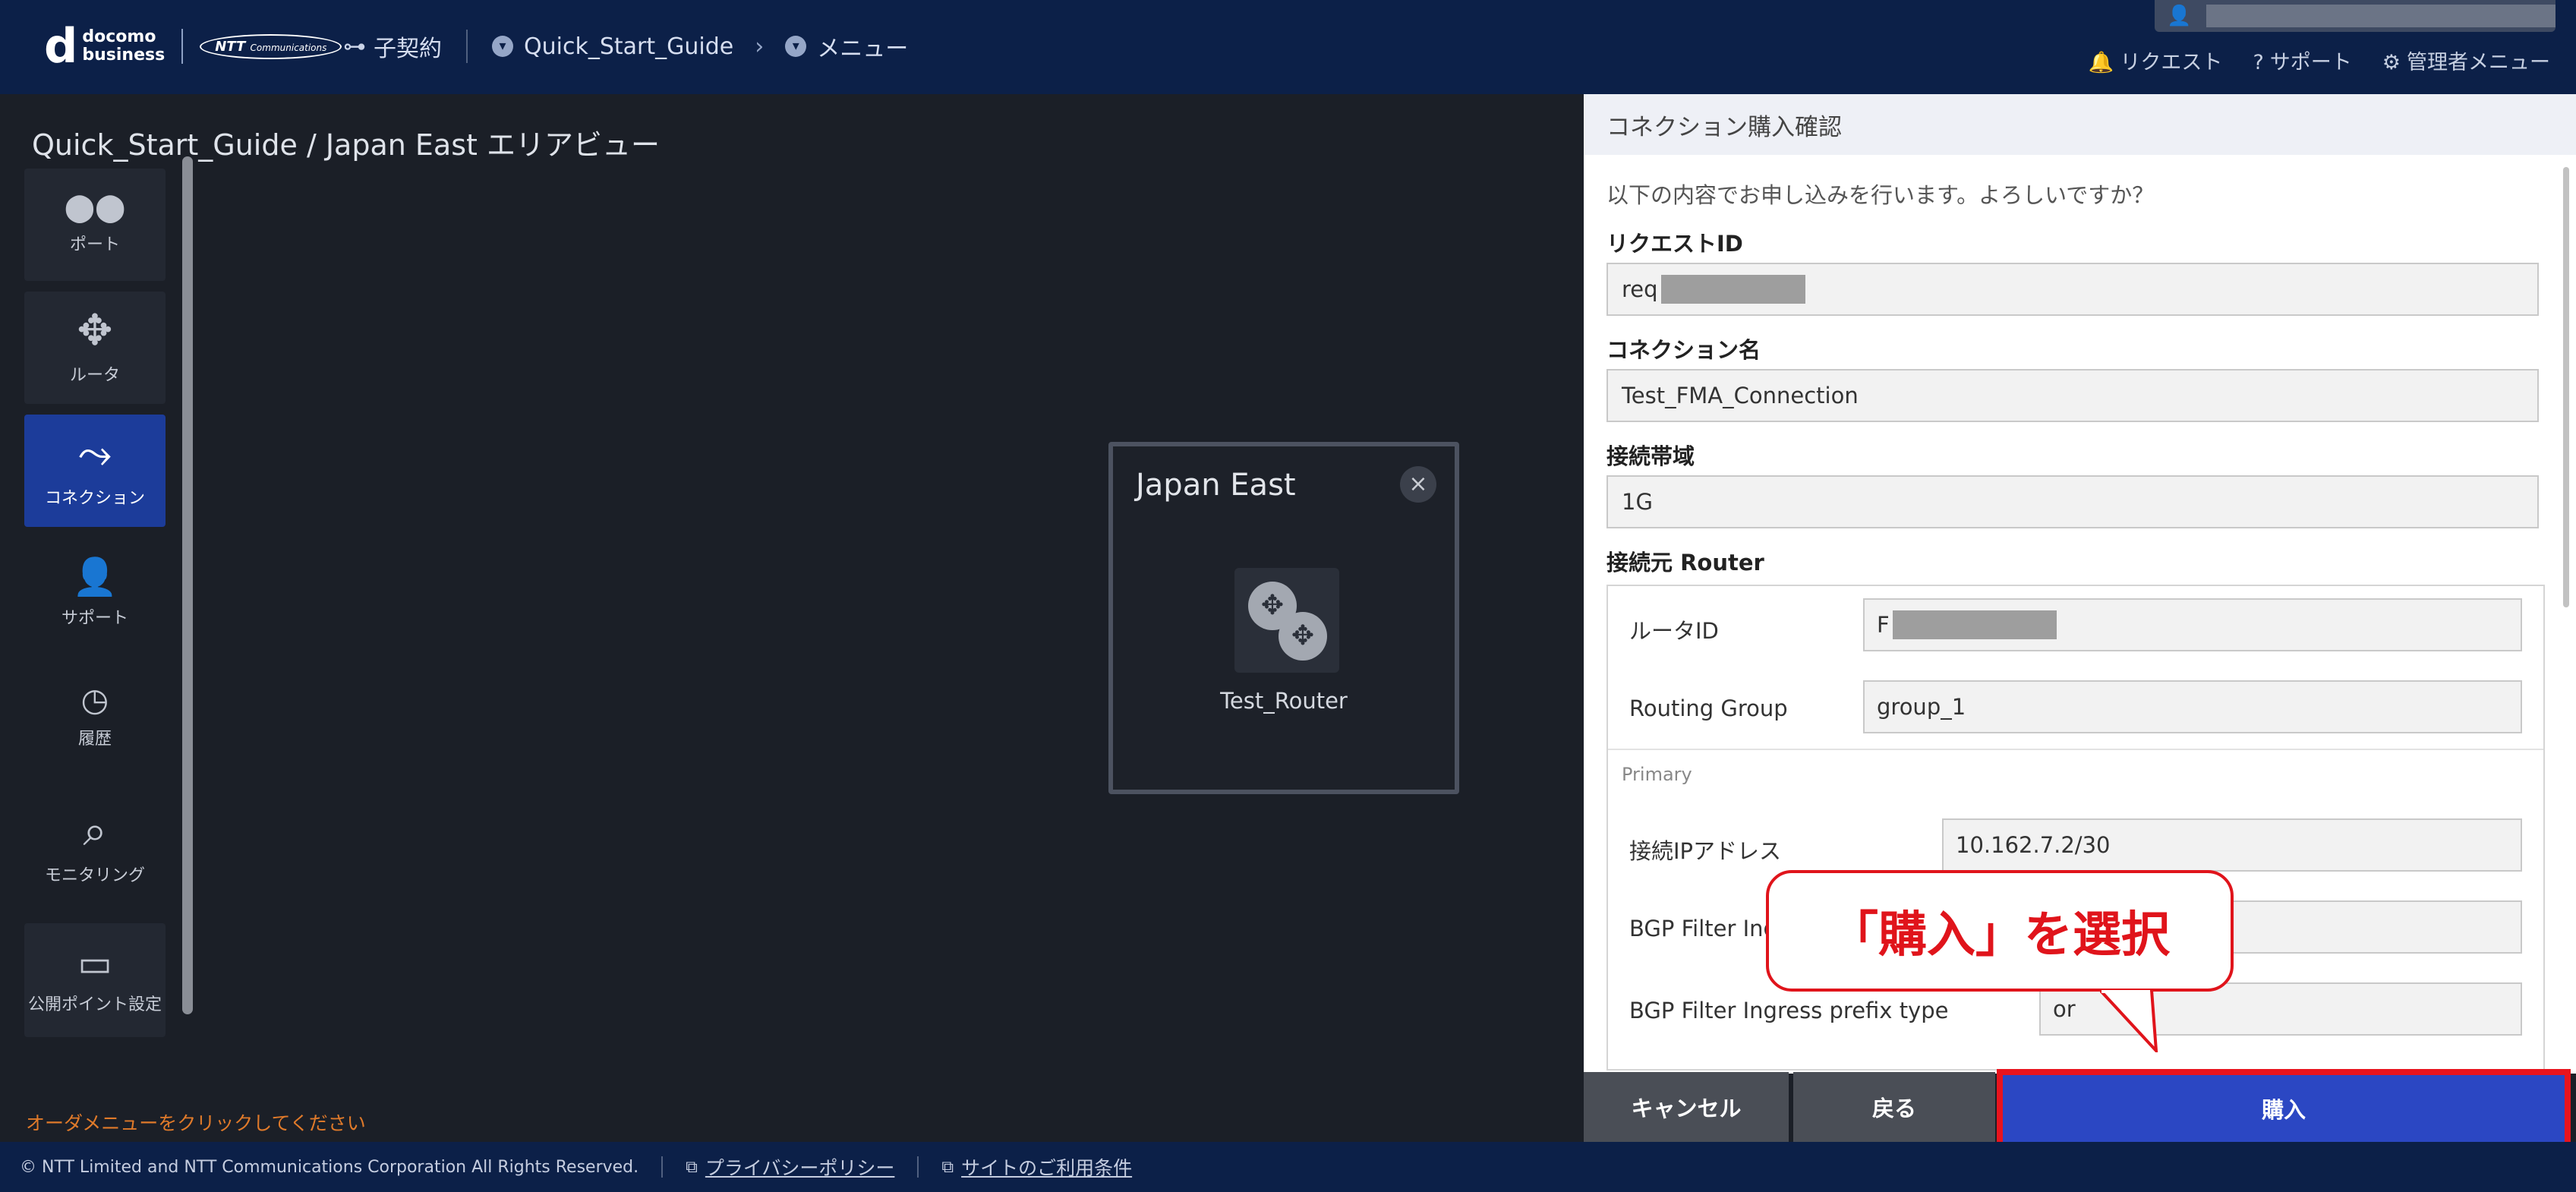 The width and height of the screenshot is (2576, 1192). I want to click on bgp-filter-ingress-label: BGP Filter Ing, so click(1703, 928).